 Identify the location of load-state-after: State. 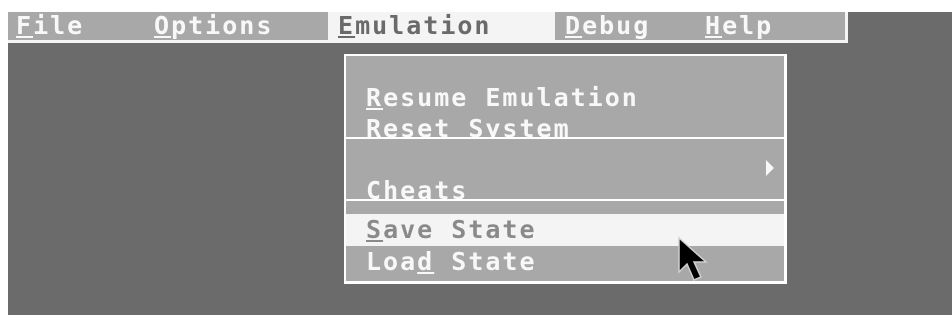
(485, 261).